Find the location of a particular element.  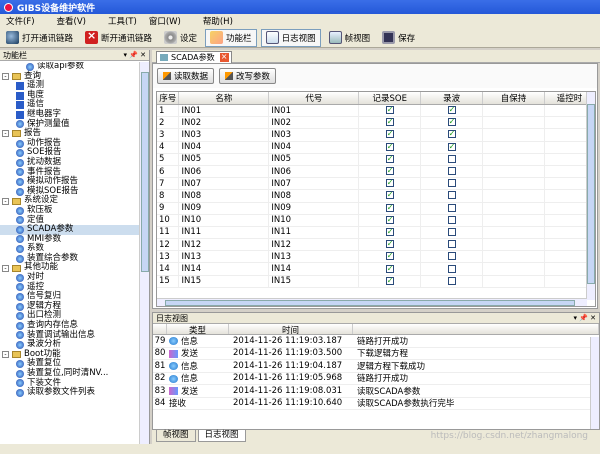

write-params-button: 改写参数 is located at coordinates (248, 76).